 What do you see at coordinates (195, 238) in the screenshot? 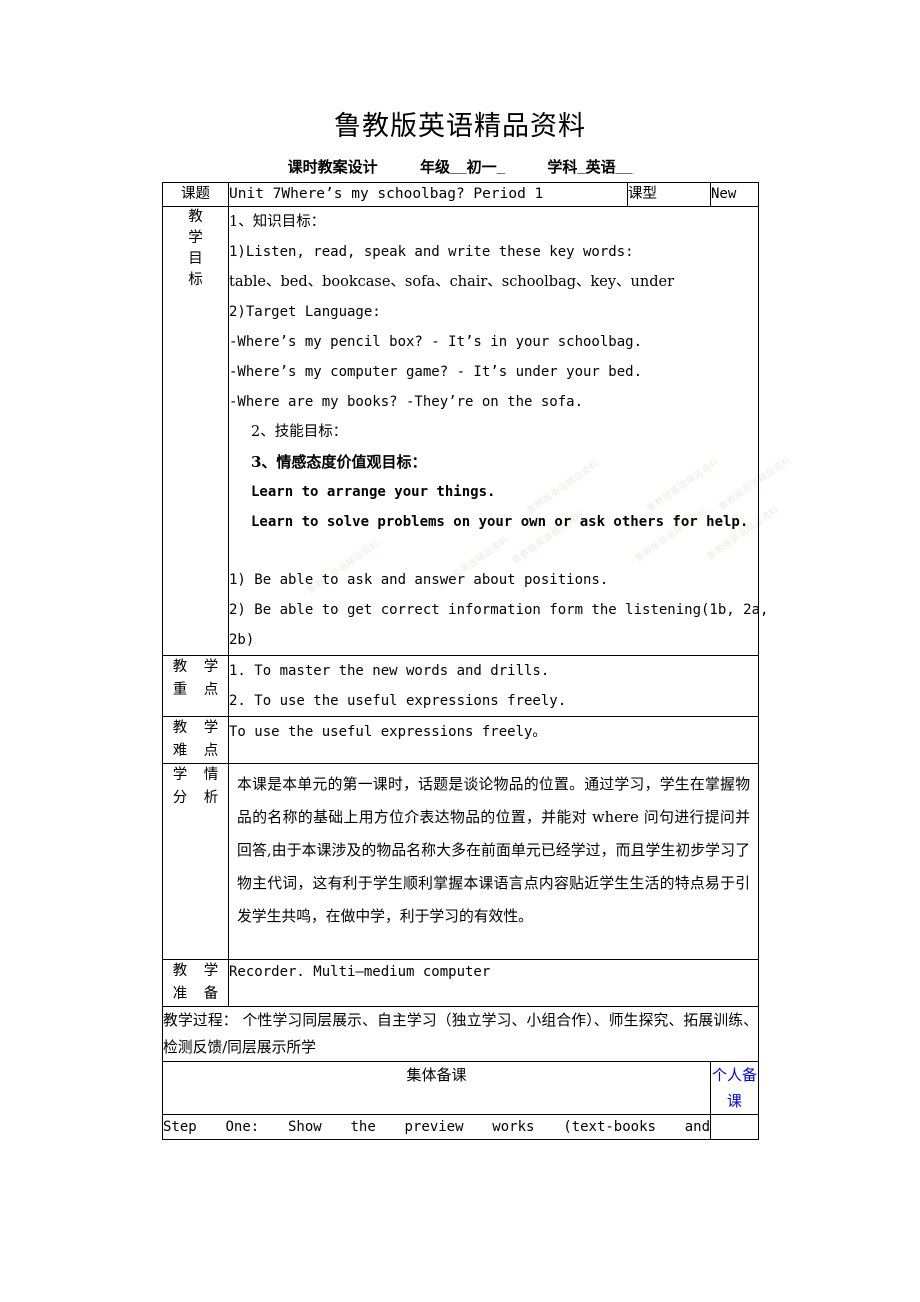
I see `objectives-label-char-2: 学` at bounding box center [195, 238].